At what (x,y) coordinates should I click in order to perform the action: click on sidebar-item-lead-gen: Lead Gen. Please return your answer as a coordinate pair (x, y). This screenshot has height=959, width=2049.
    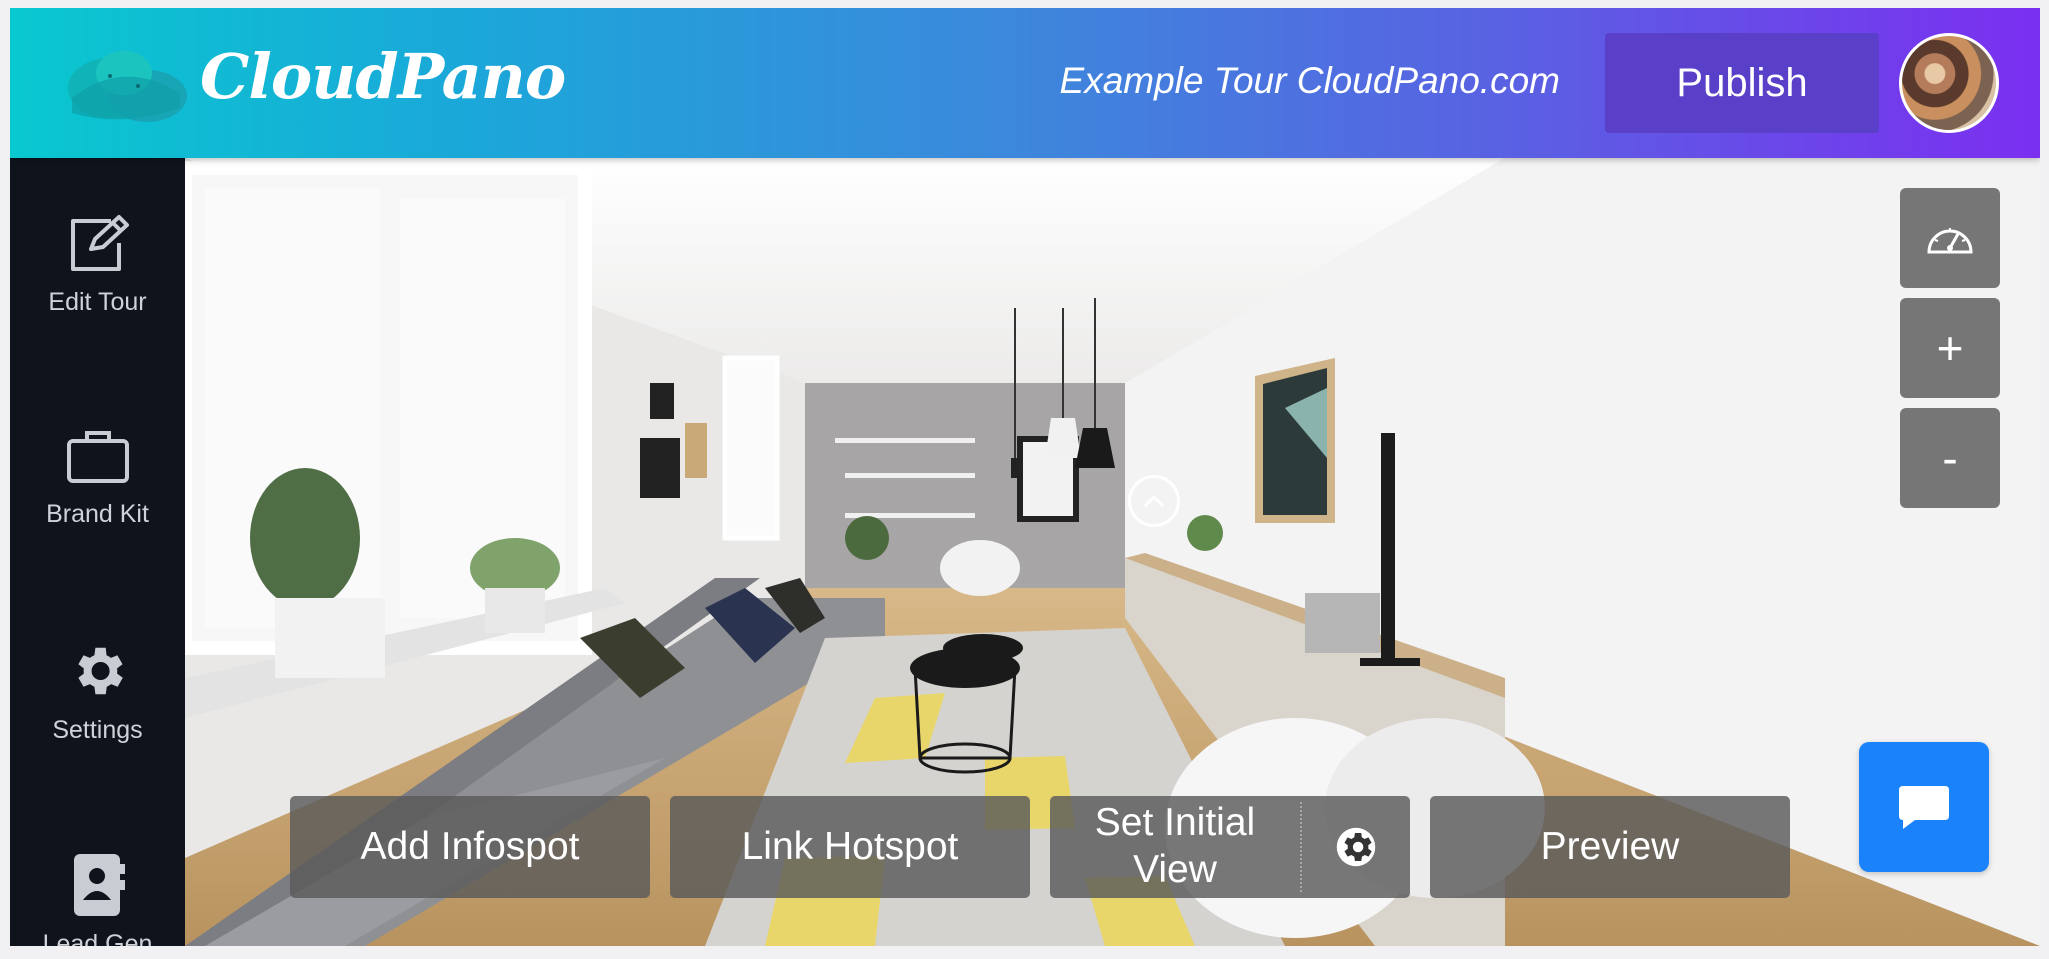
    Looking at the image, I should click on (97, 898).